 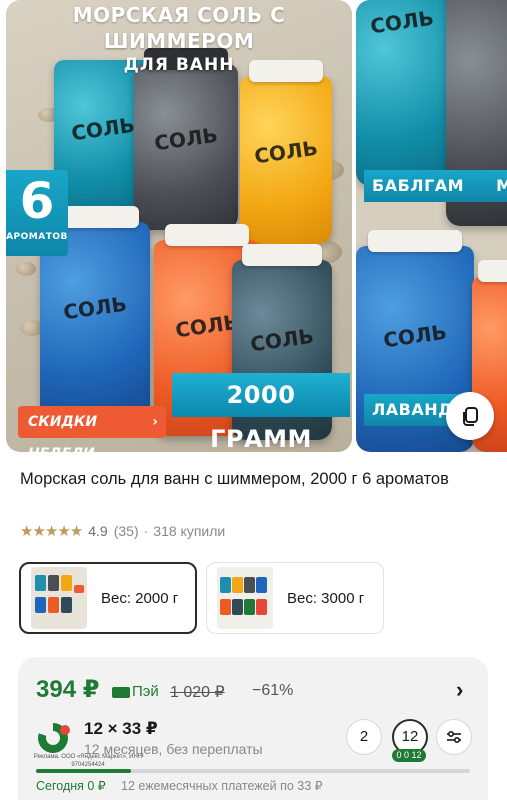 What do you see at coordinates (145, 691) in the screenshot?
I see `pay-label: Пэй` at bounding box center [145, 691].